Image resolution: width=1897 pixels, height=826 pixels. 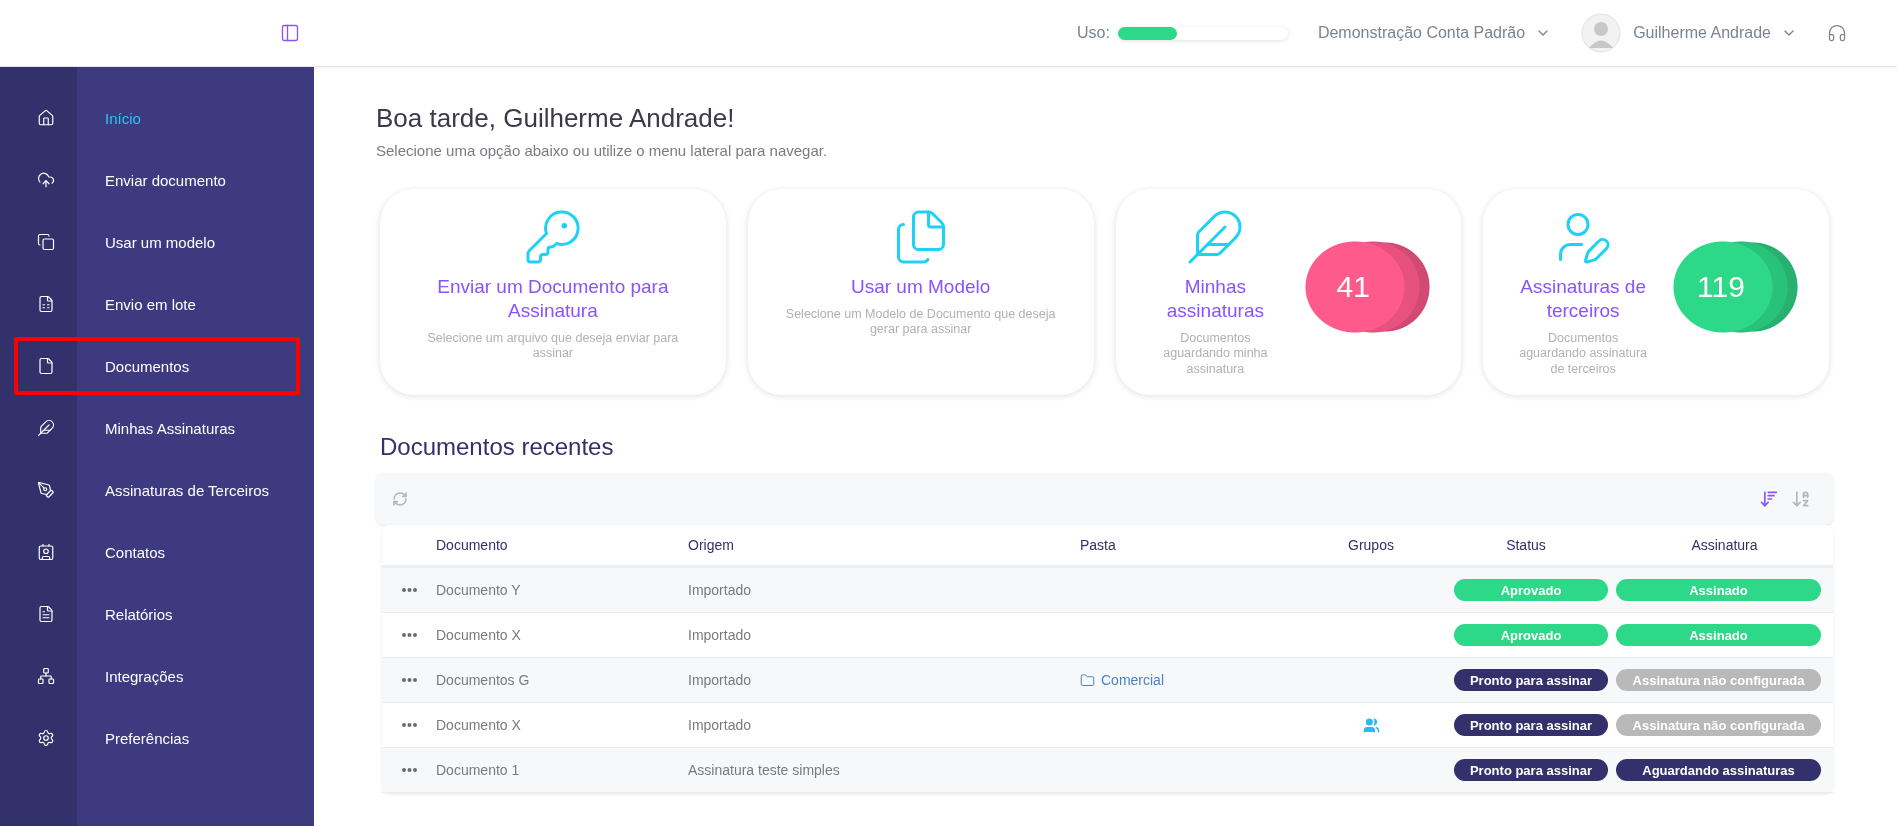 I want to click on table-cell-text: Documentos G, so click(x=483, y=680).